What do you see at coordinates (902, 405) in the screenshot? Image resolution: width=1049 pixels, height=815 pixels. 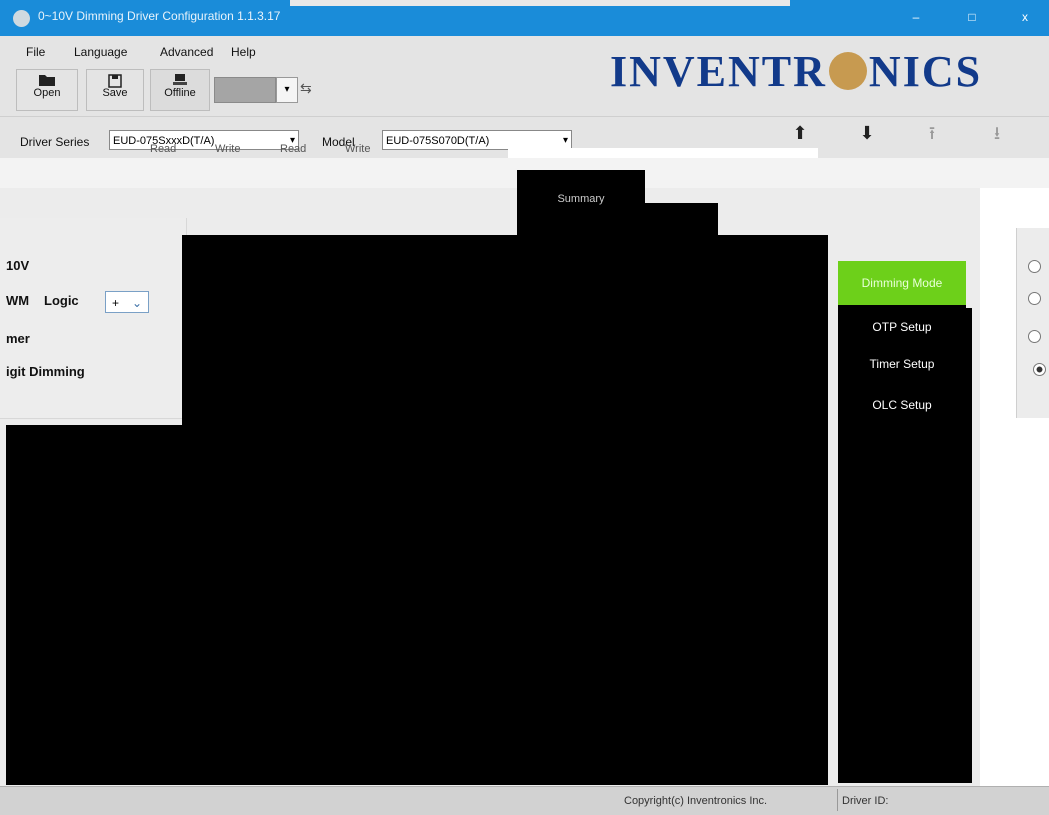 I see `nav-olc-setup: OLC Setup` at bounding box center [902, 405].